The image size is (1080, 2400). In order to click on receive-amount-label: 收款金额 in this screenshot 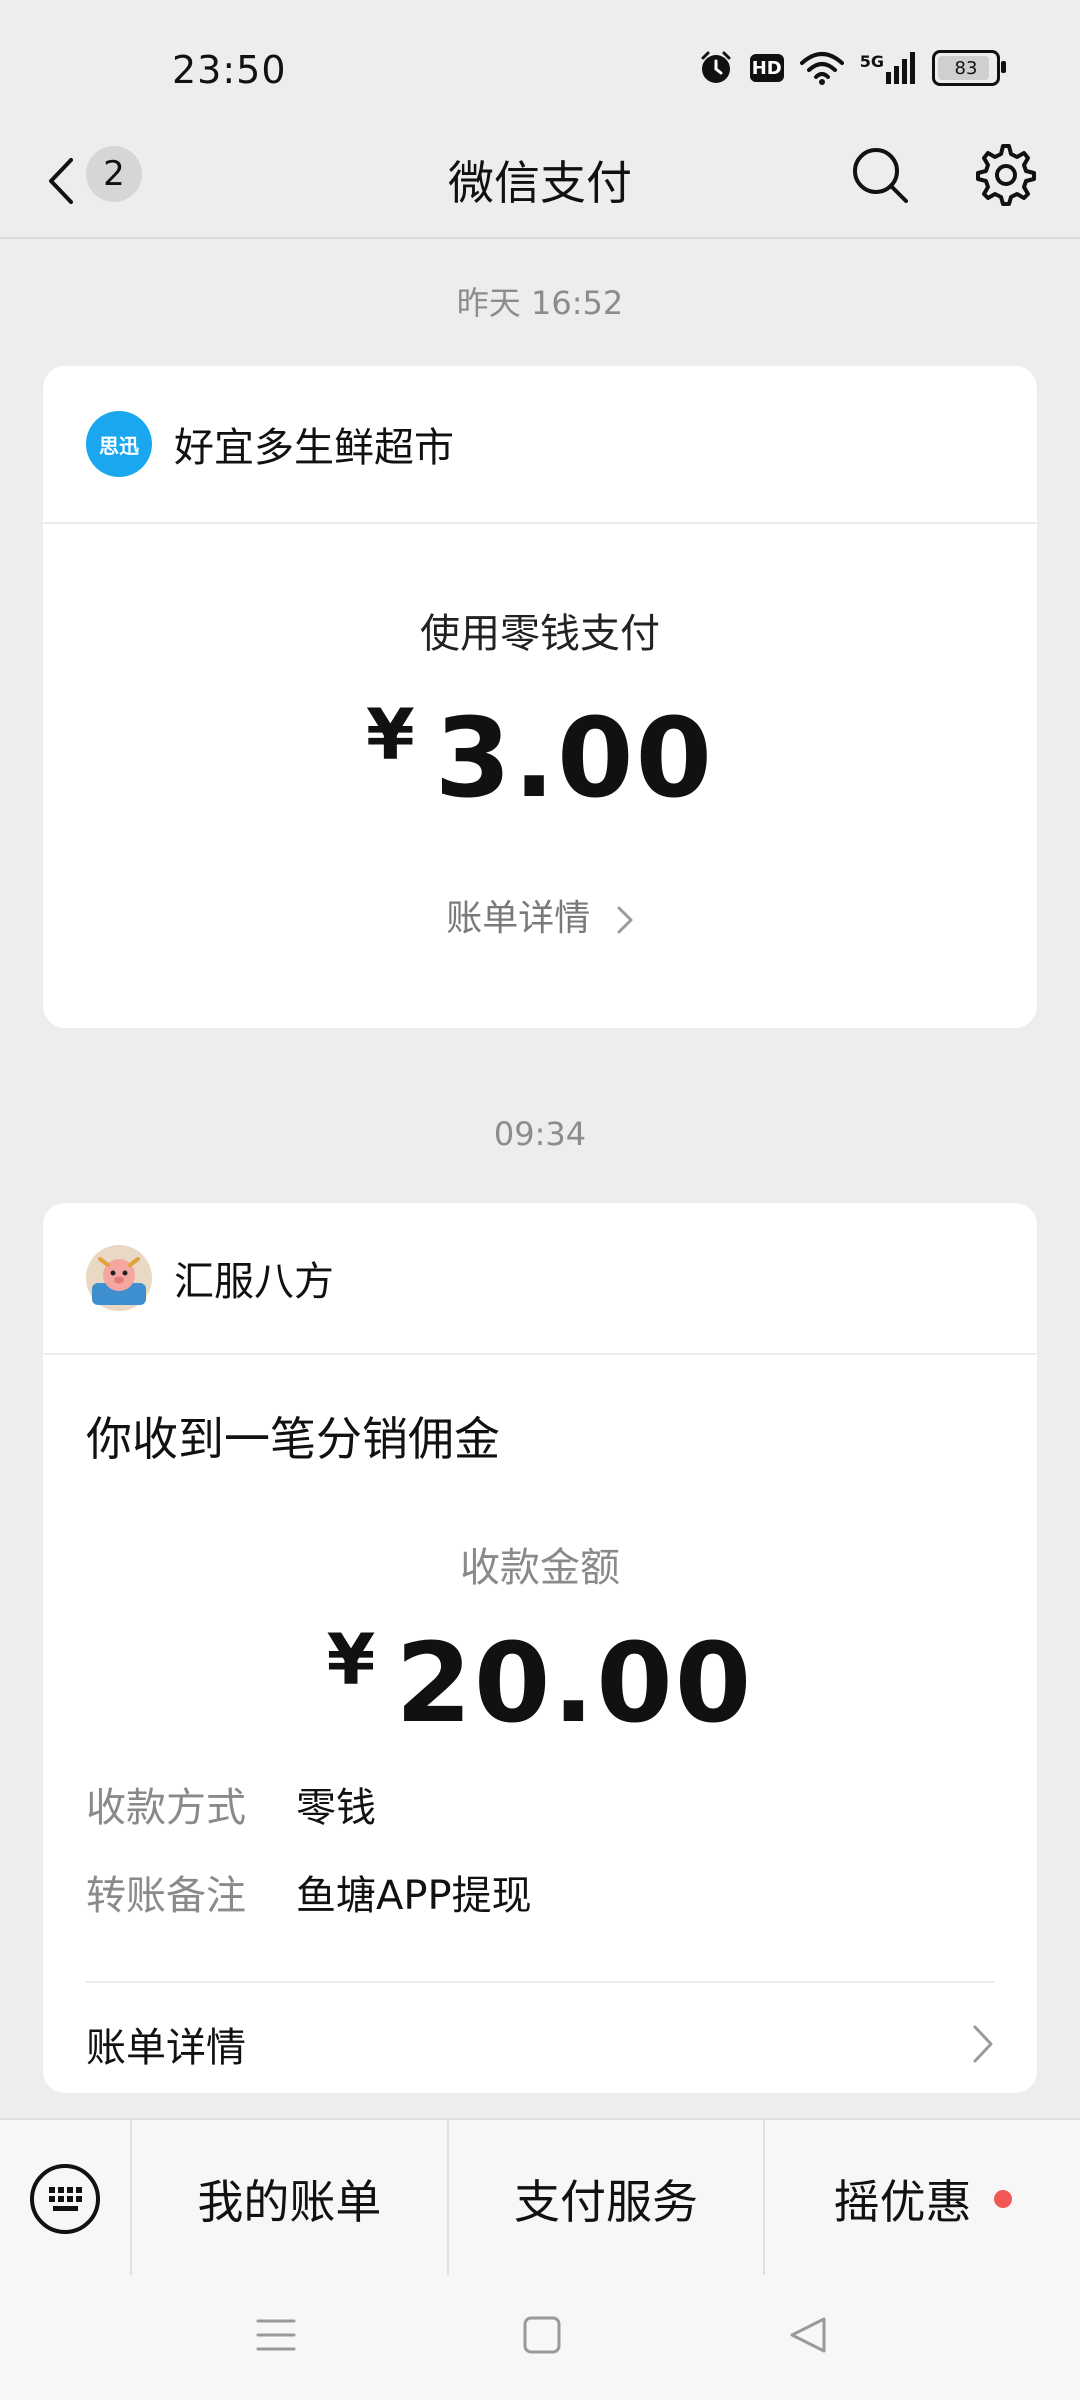, I will do `click(540, 1568)`.